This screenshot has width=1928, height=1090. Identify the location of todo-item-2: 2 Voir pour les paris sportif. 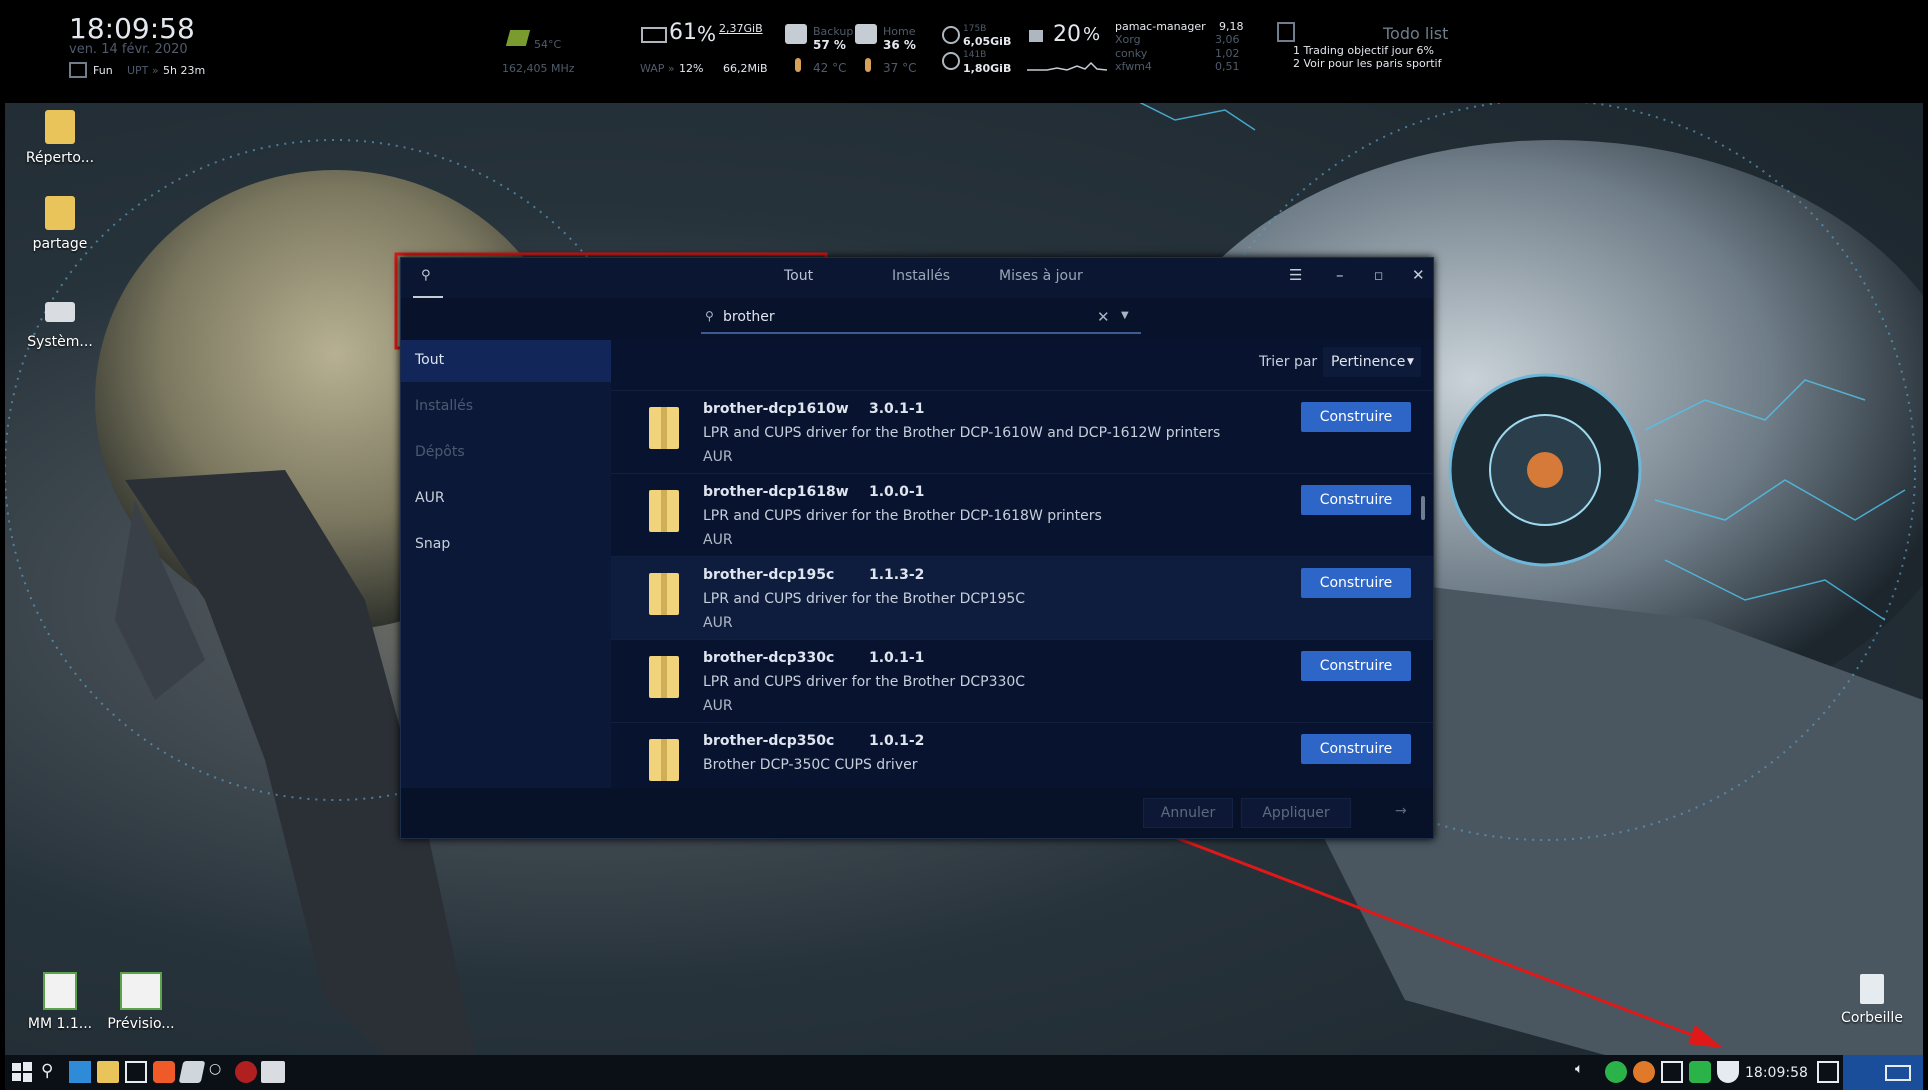
(1367, 63).